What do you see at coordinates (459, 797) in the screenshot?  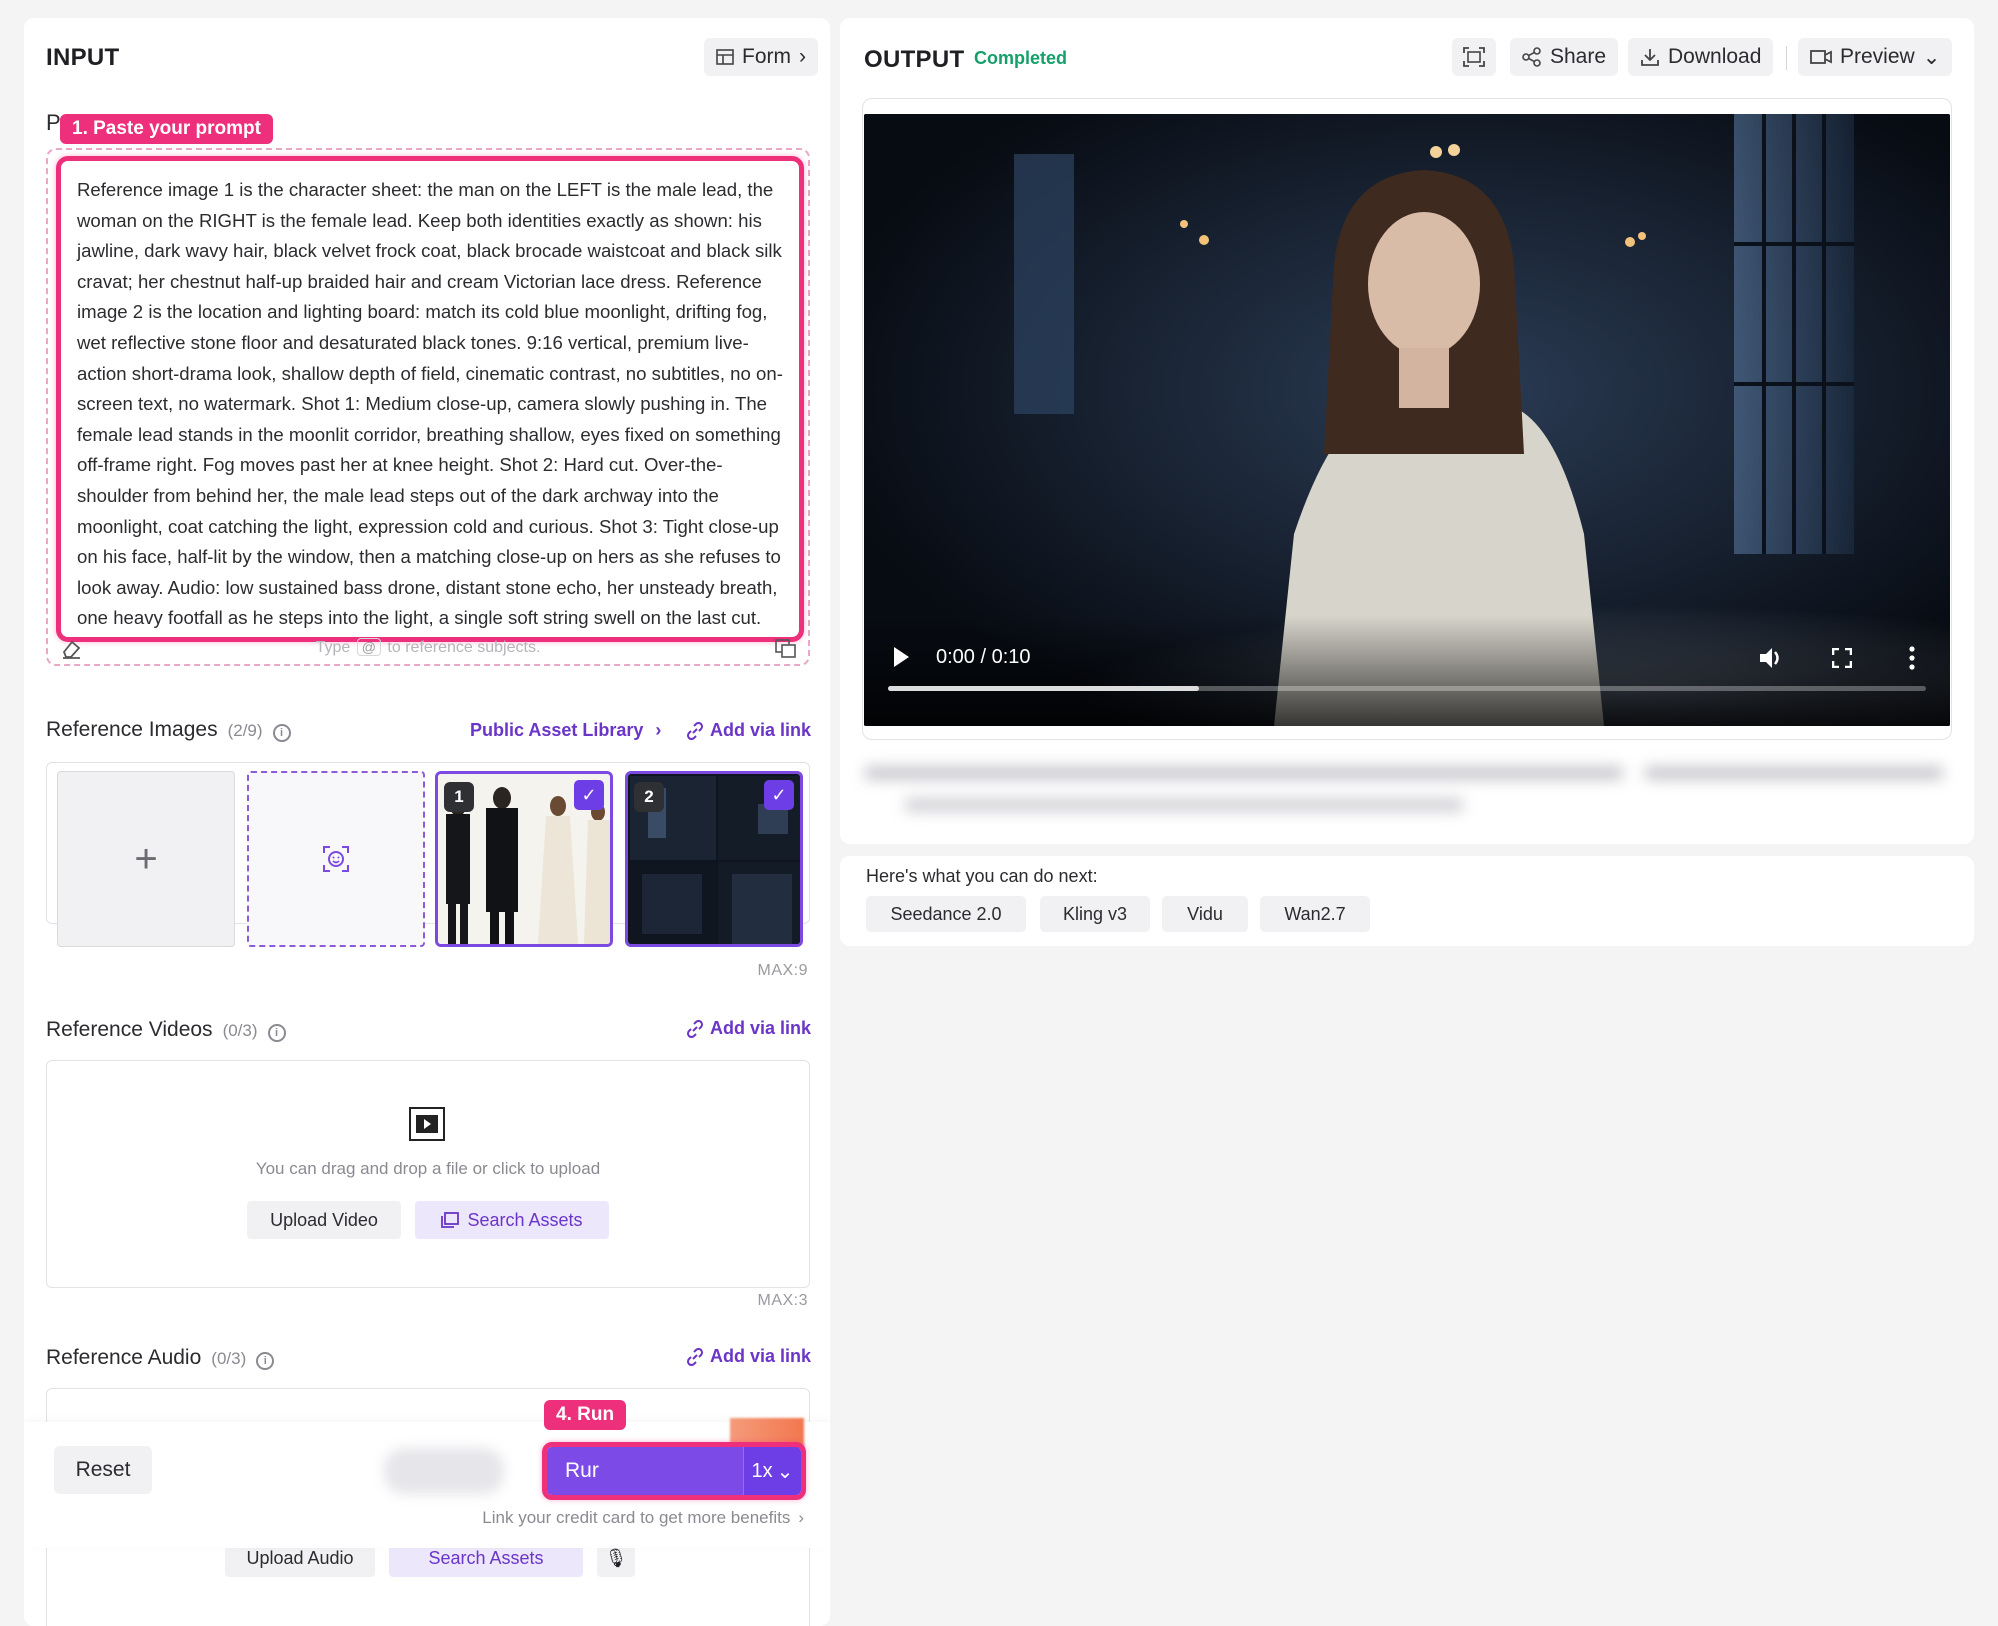 I see `image-index-badge: 1` at bounding box center [459, 797].